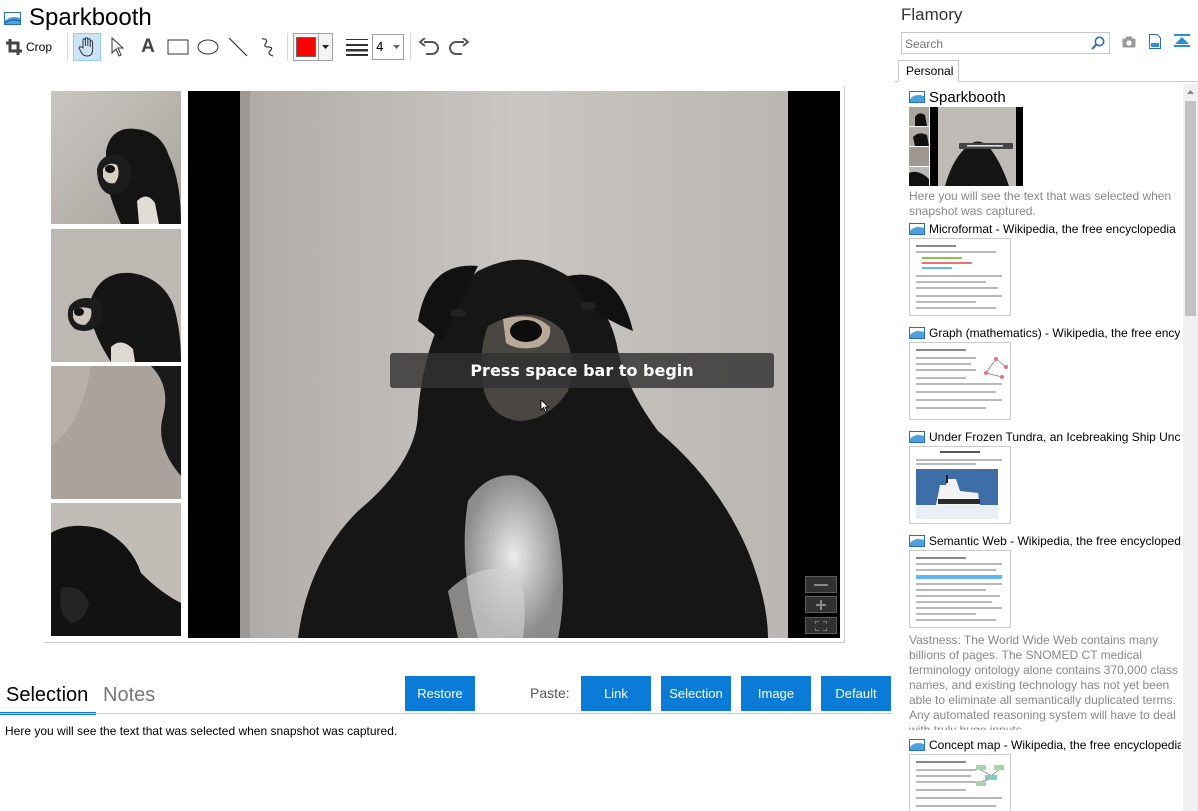  I want to click on scrollbar, so click(1190, 447).